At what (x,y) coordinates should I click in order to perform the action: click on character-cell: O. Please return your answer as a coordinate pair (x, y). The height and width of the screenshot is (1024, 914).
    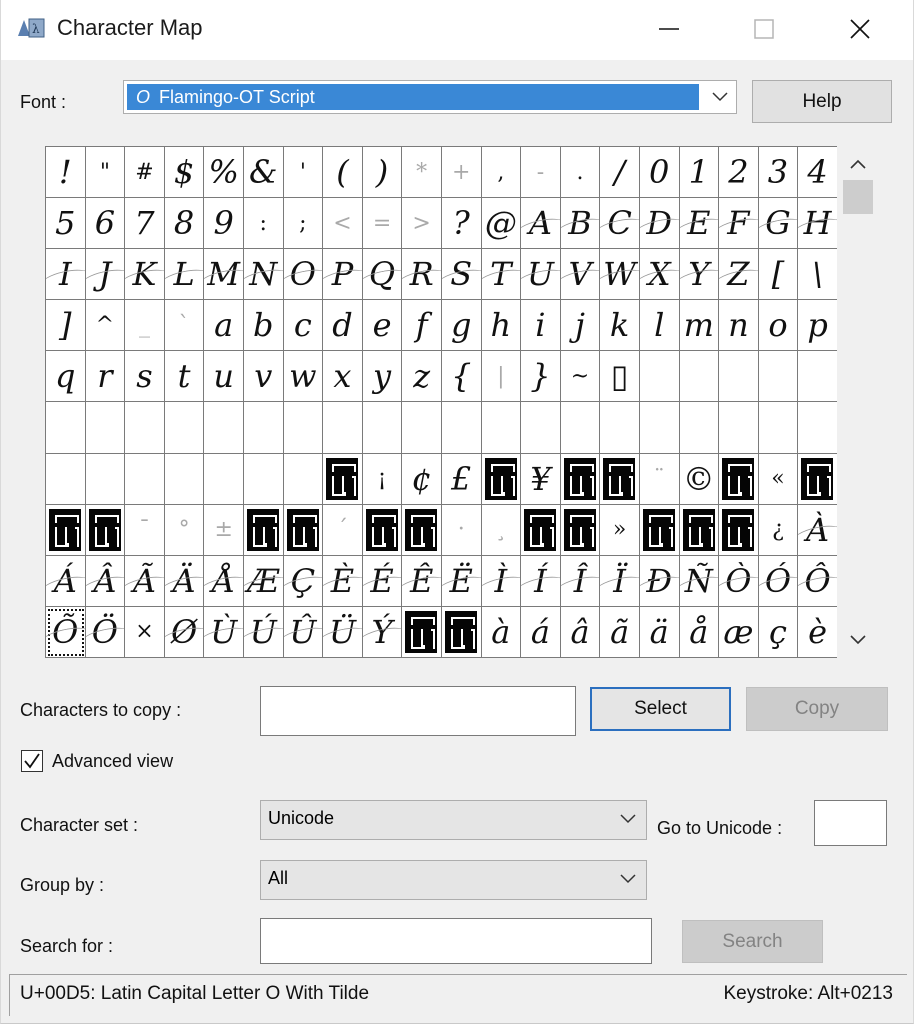
    Looking at the image, I should click on (303, 275).